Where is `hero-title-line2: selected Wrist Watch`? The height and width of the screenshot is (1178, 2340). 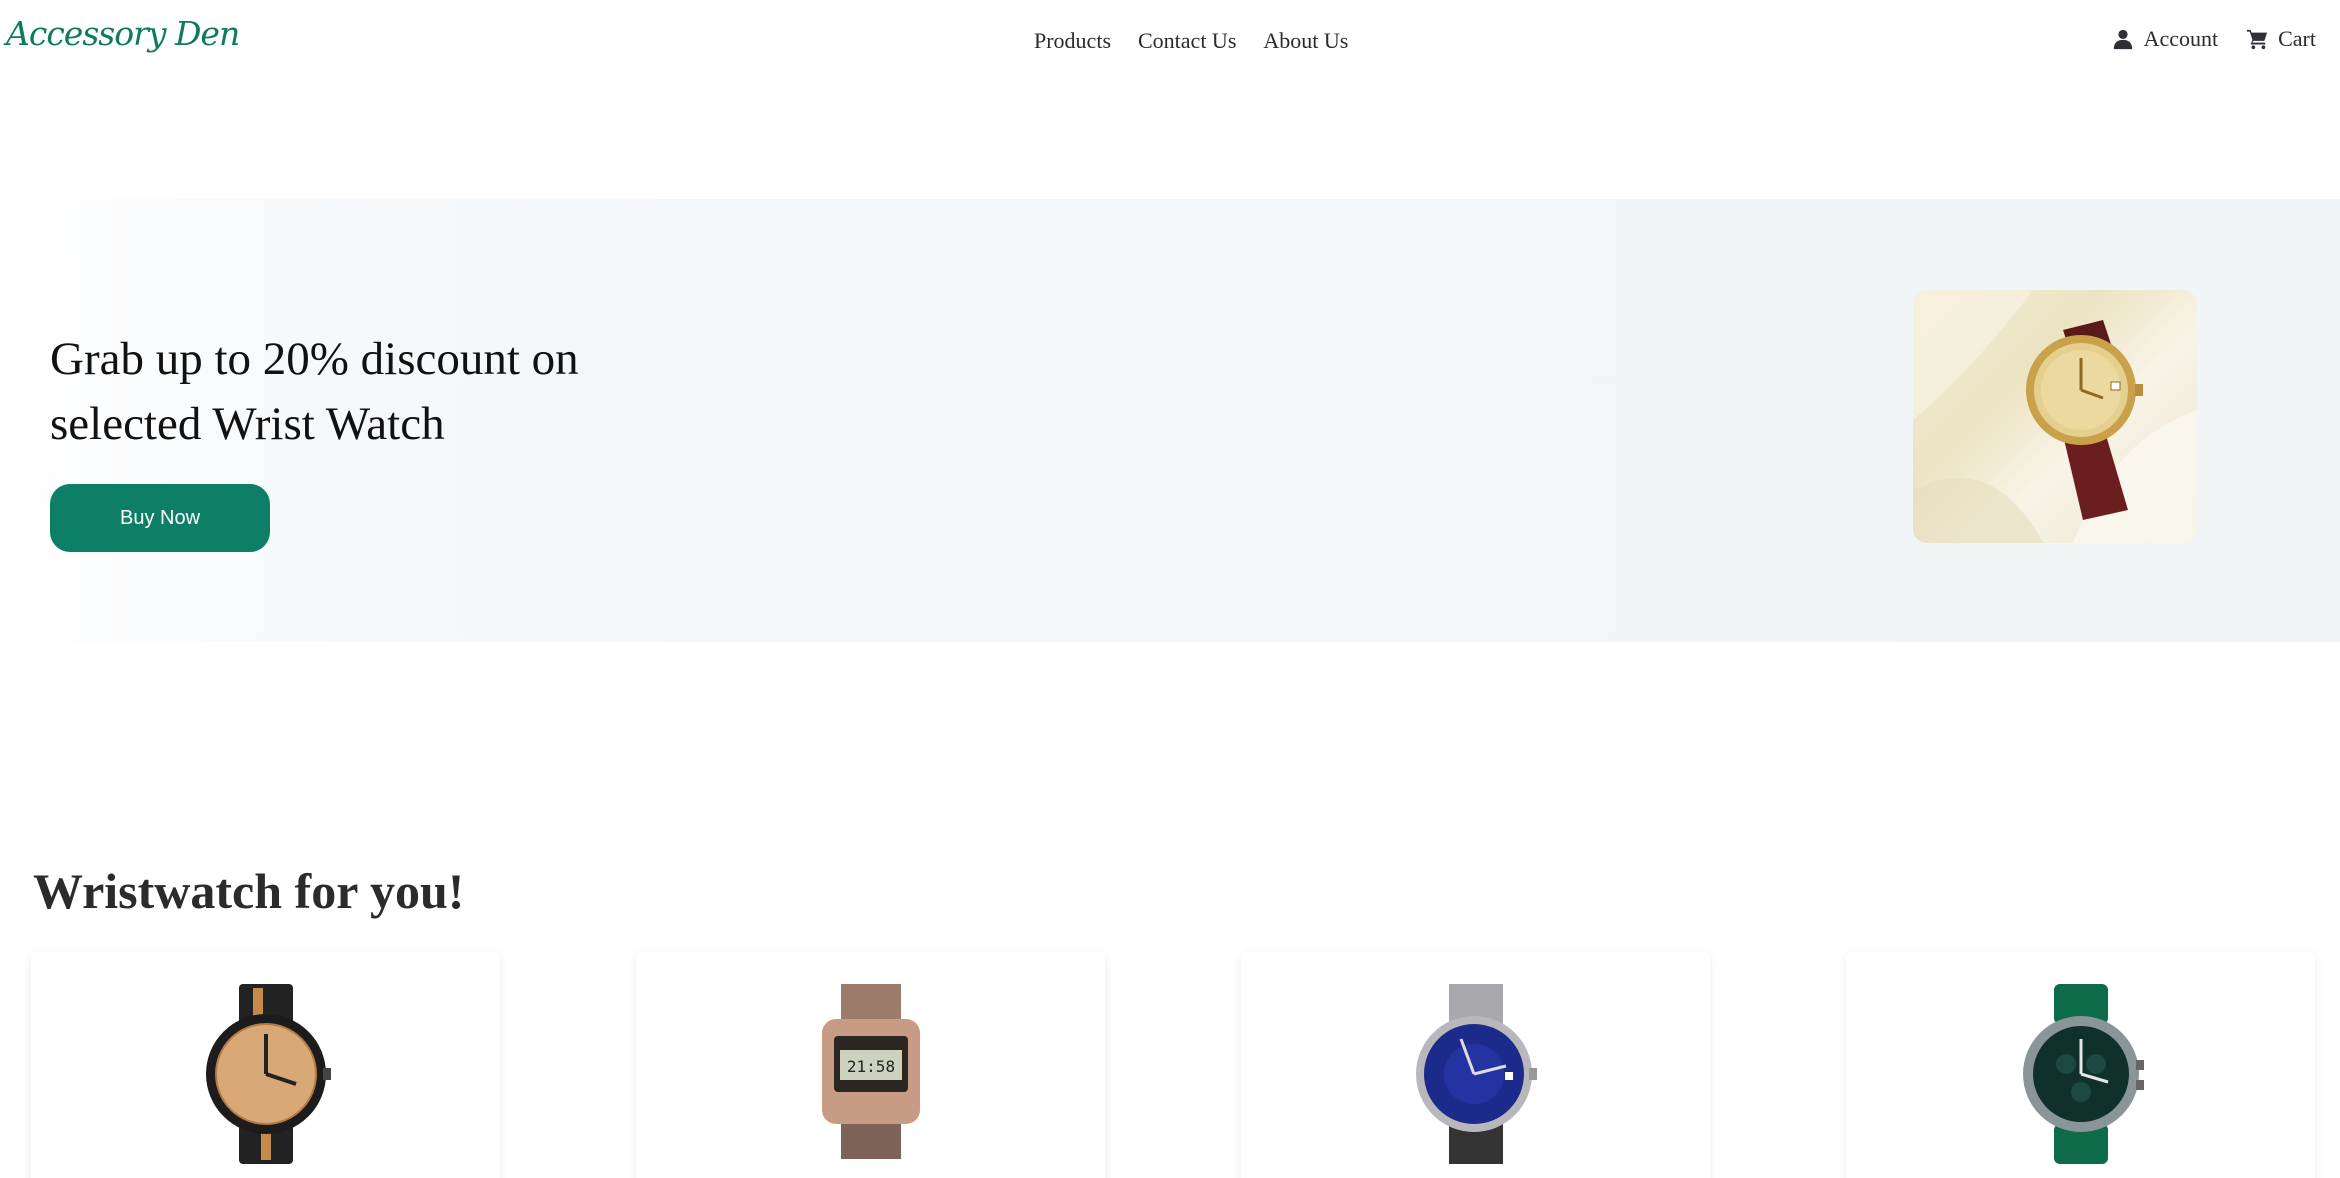
hero-title-line2: selected Wrist Watch is located at coordinates (247, 424).